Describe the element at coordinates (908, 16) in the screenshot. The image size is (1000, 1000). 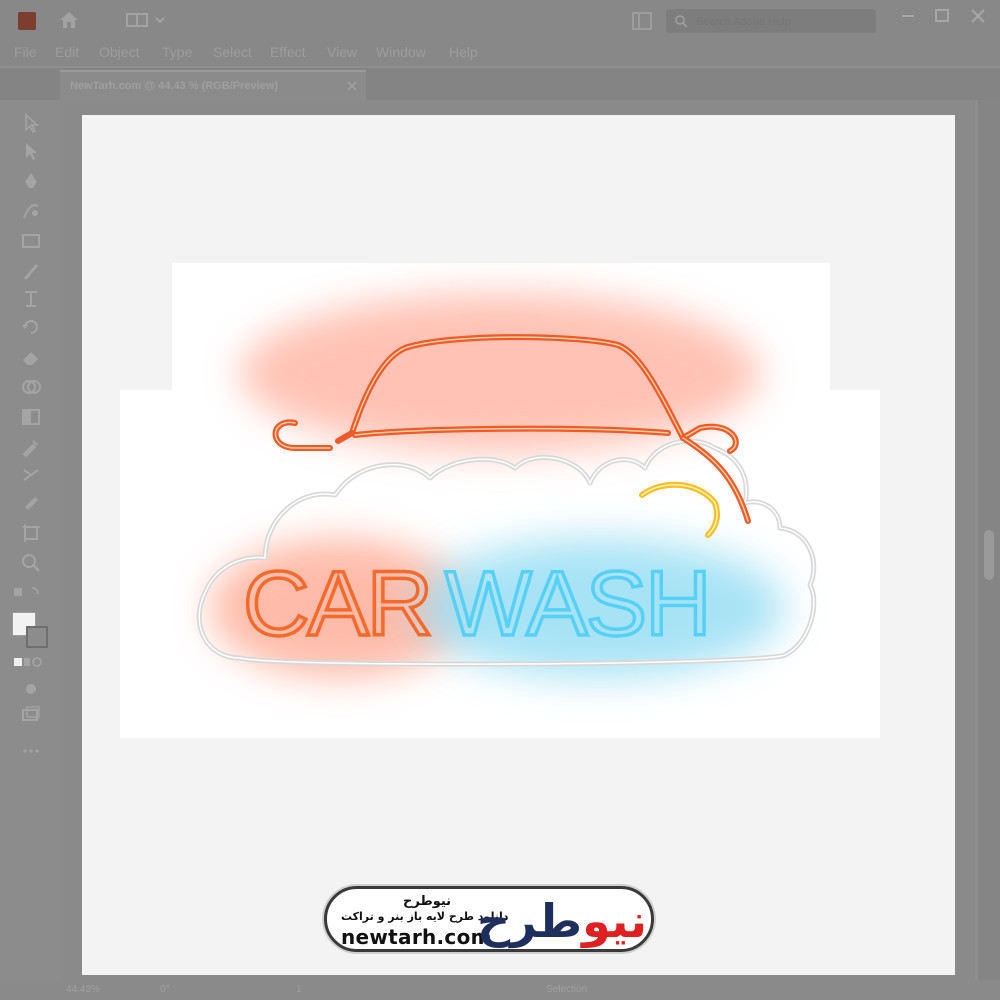
I see `minimize-icon` at that location.